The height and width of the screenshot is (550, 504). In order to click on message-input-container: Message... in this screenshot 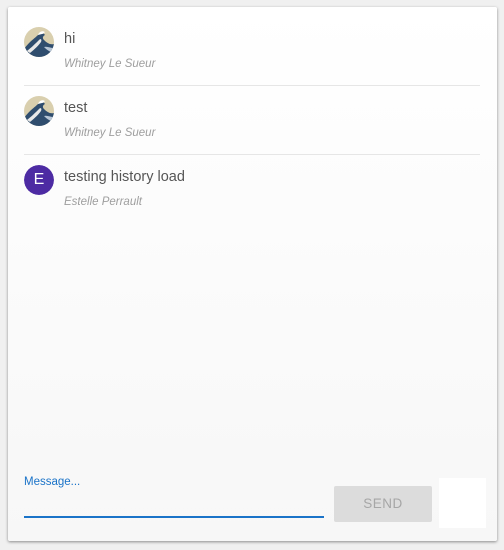, I will do `click(174, 497)`.